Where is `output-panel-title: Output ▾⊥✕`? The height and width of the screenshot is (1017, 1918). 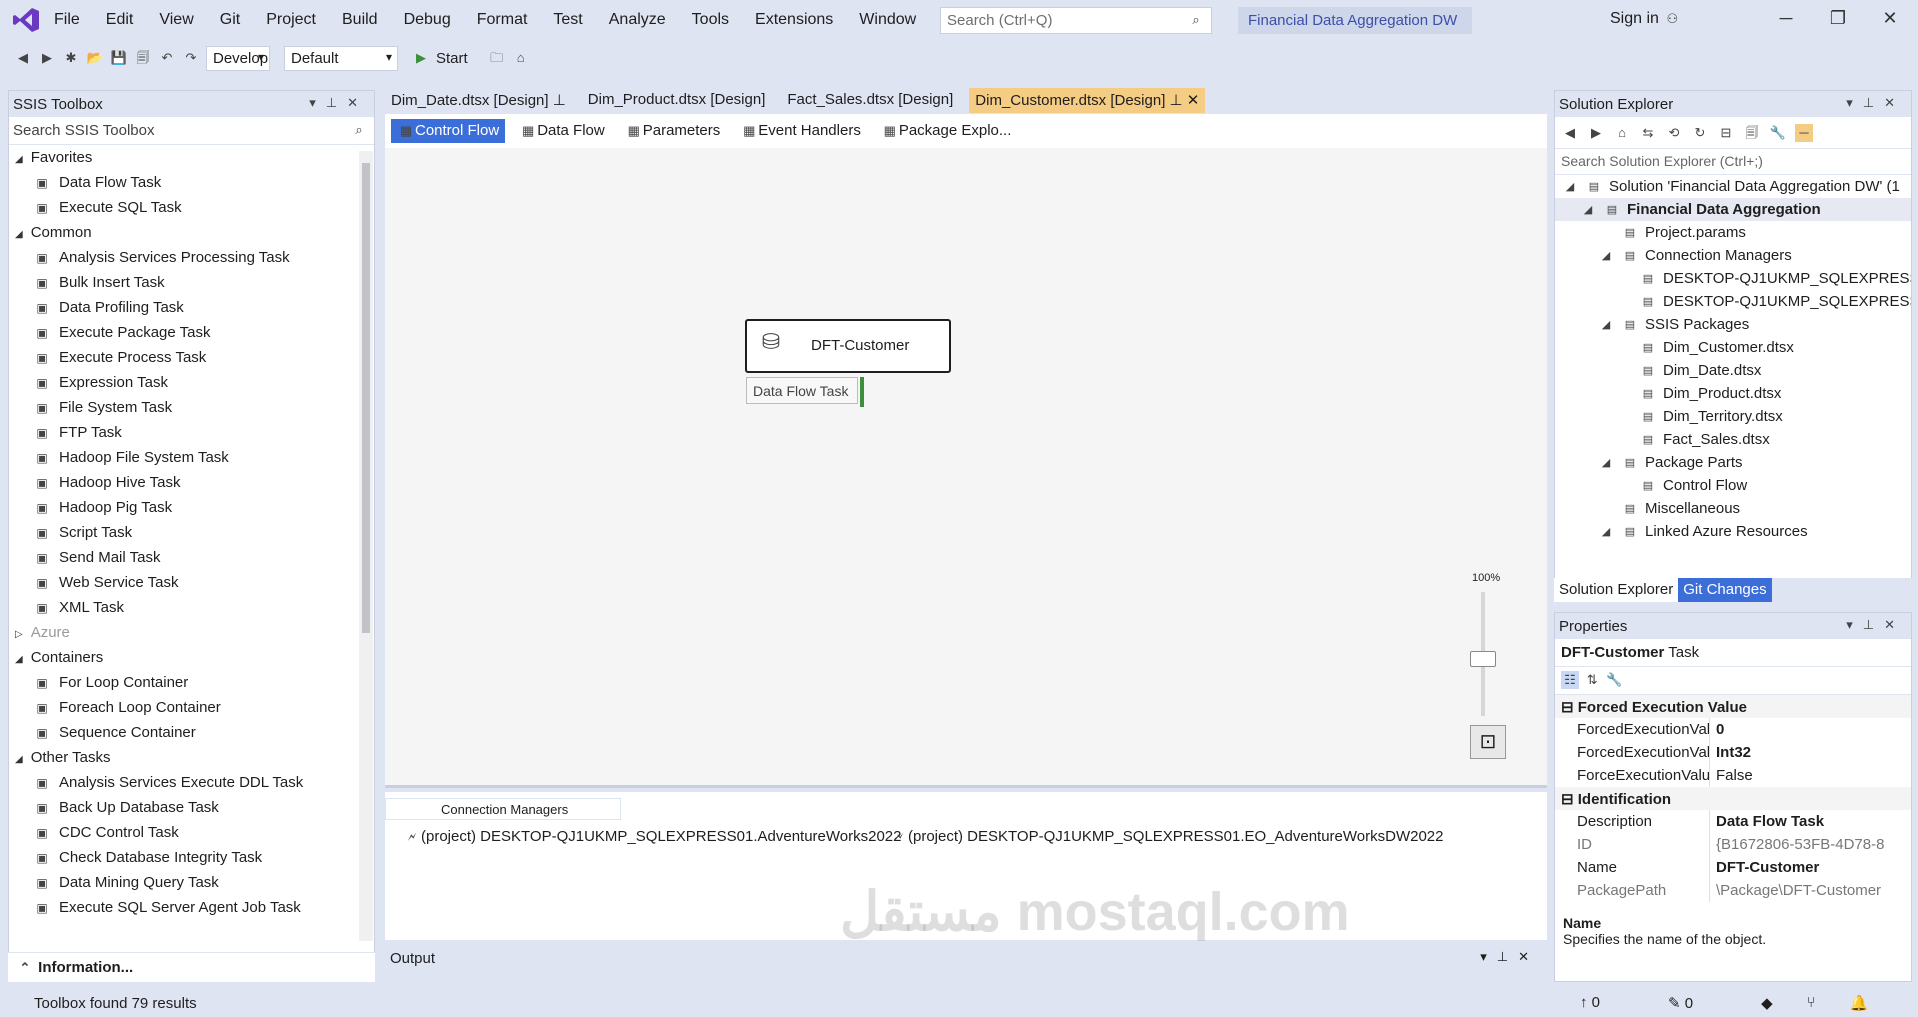 output-panel-title: Output ▾⊥✕ is located at coordinates (966, 959).